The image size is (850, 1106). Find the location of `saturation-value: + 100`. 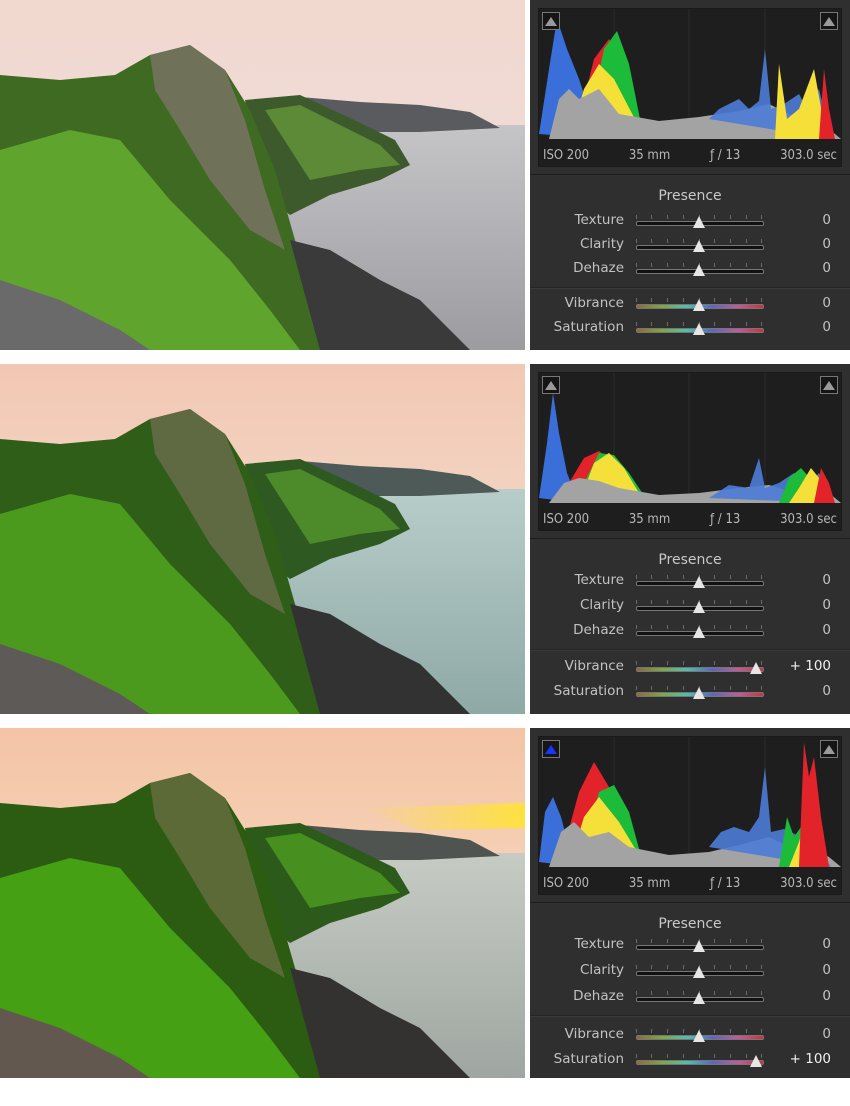

saturation-value: + 100 is located at coordinates (810, 1059).